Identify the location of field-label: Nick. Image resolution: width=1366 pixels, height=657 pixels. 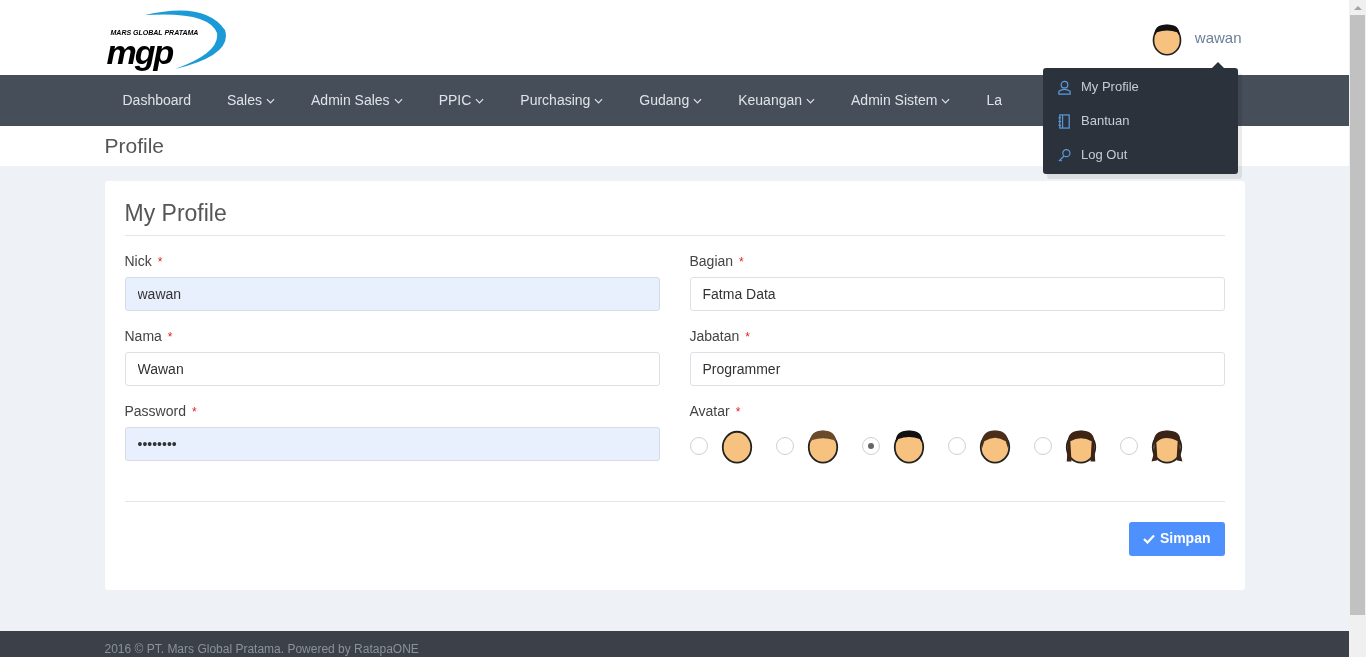
(138, 261).